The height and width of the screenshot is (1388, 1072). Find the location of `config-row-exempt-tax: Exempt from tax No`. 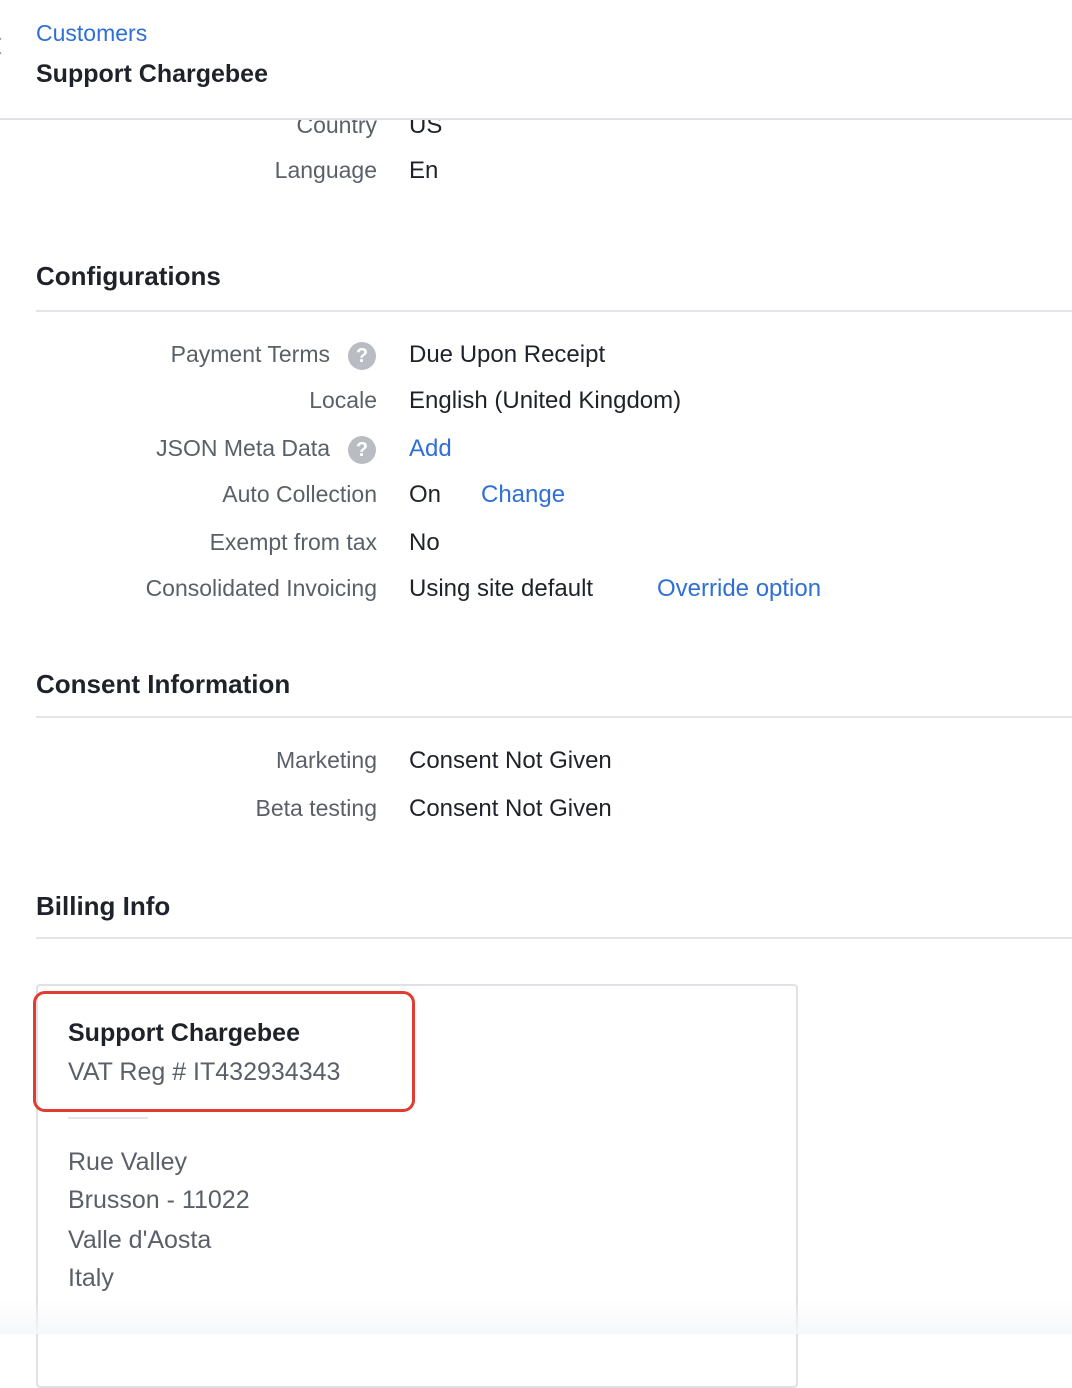

config-row-exempt-tax: Exempt from tax No is located at coordinates (536, 549).